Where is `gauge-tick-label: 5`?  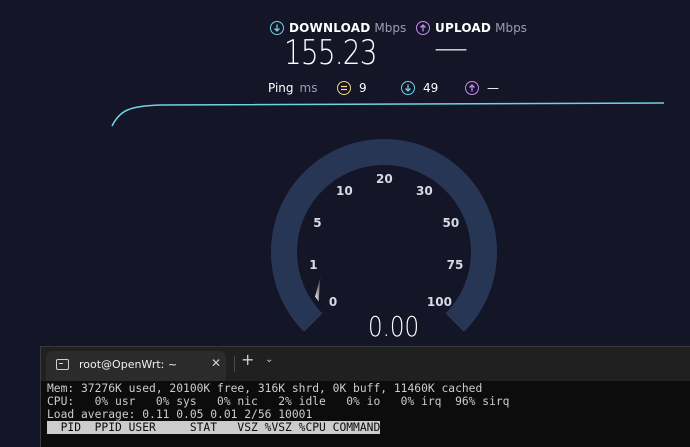
gauge-tick-label: 5 is located at coordinates (317, 223).